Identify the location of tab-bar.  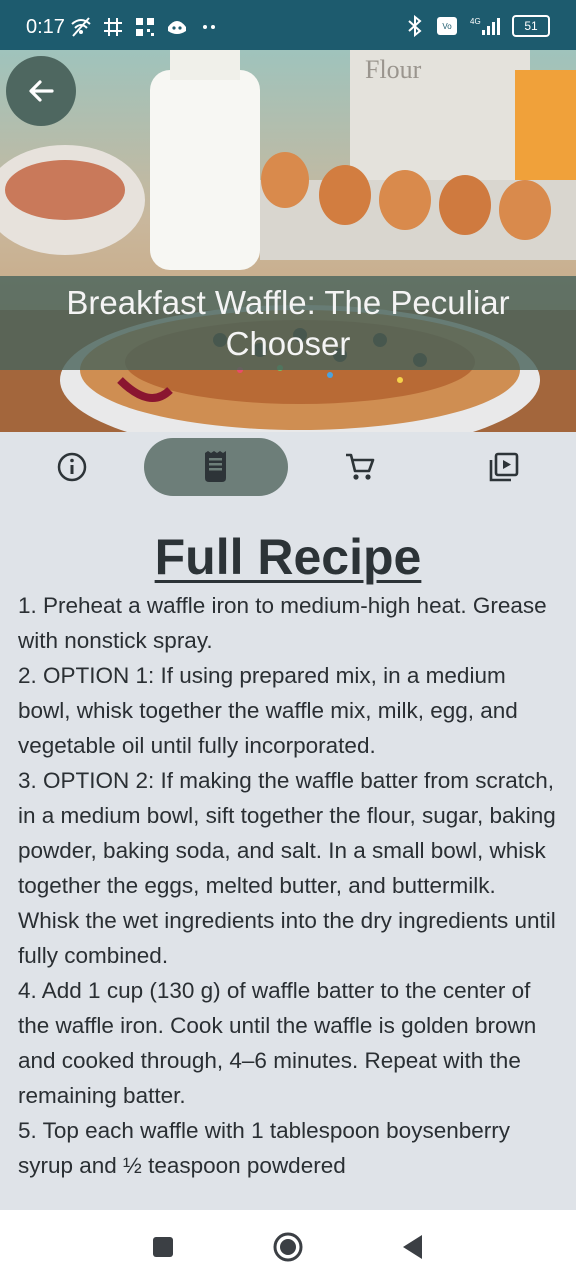
(288, 467).